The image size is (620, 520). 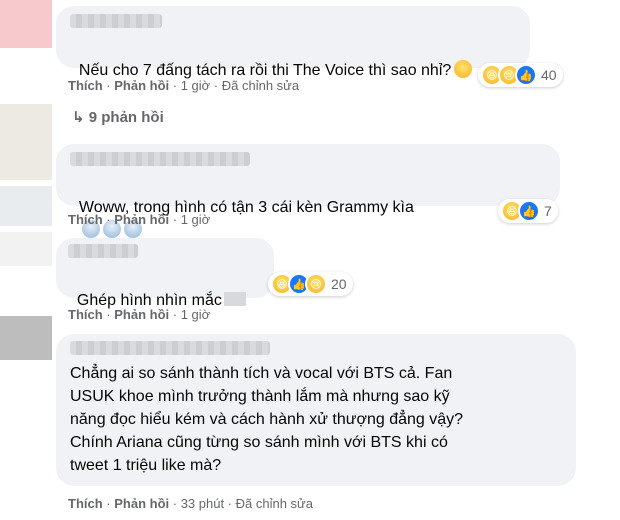 What do you see at coordinates (26, 24) in the screenshot?
I see `avatar-strip-pink` at bounding box center [26, 24].